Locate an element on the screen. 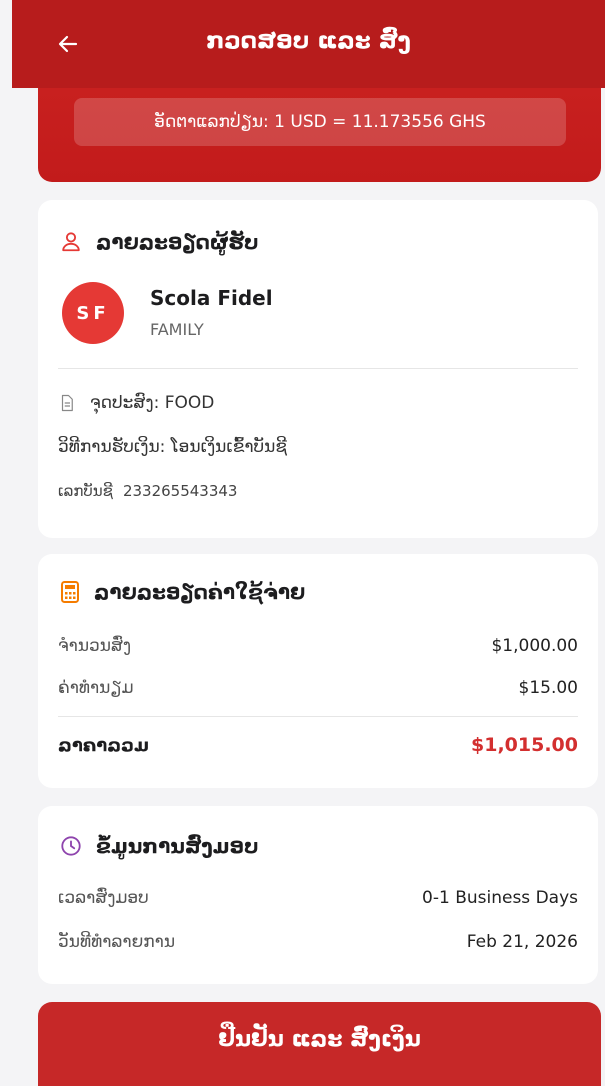  calculator-icon is located at coordinates (70, 592).